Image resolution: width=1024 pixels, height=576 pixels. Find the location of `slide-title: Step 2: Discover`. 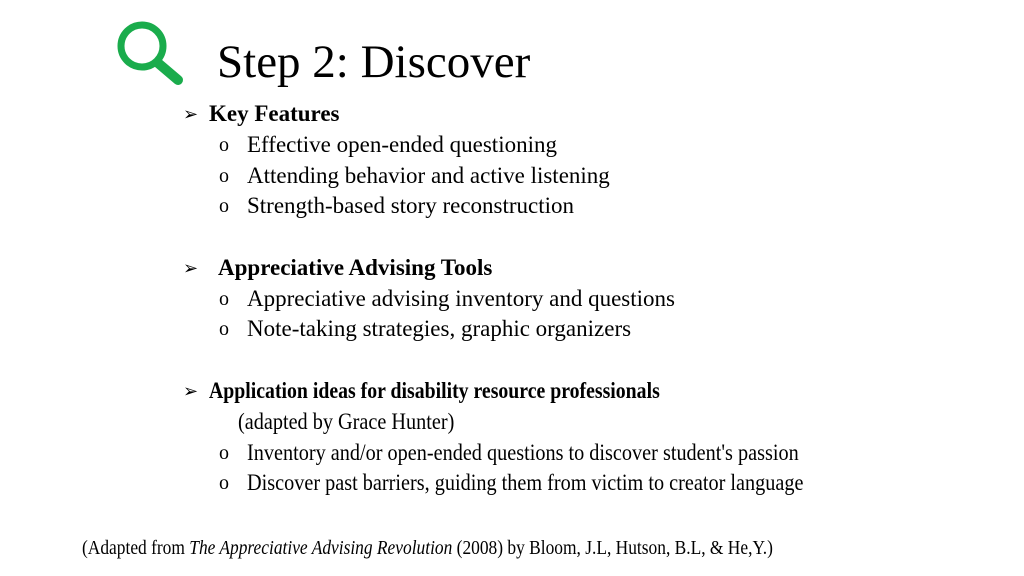

slide-title: Step 2: Discover is located at coordinates (374, 62).